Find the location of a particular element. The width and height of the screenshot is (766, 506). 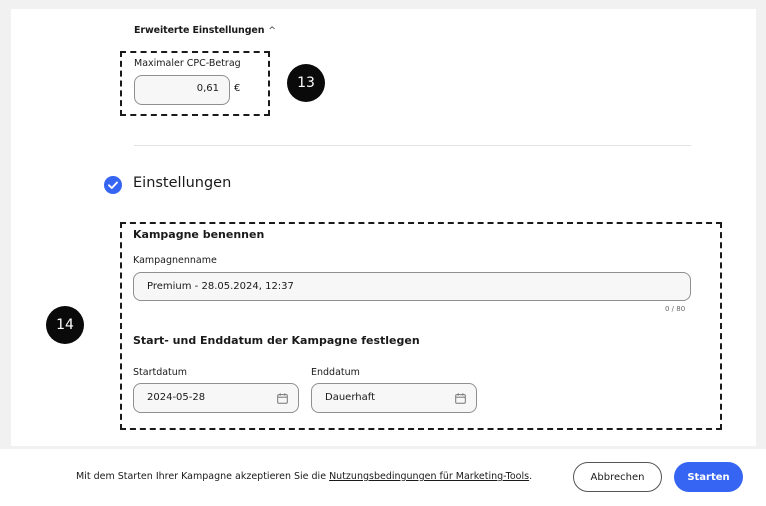

char-counter: 0 / 80 is located at coordinates (675, 309).